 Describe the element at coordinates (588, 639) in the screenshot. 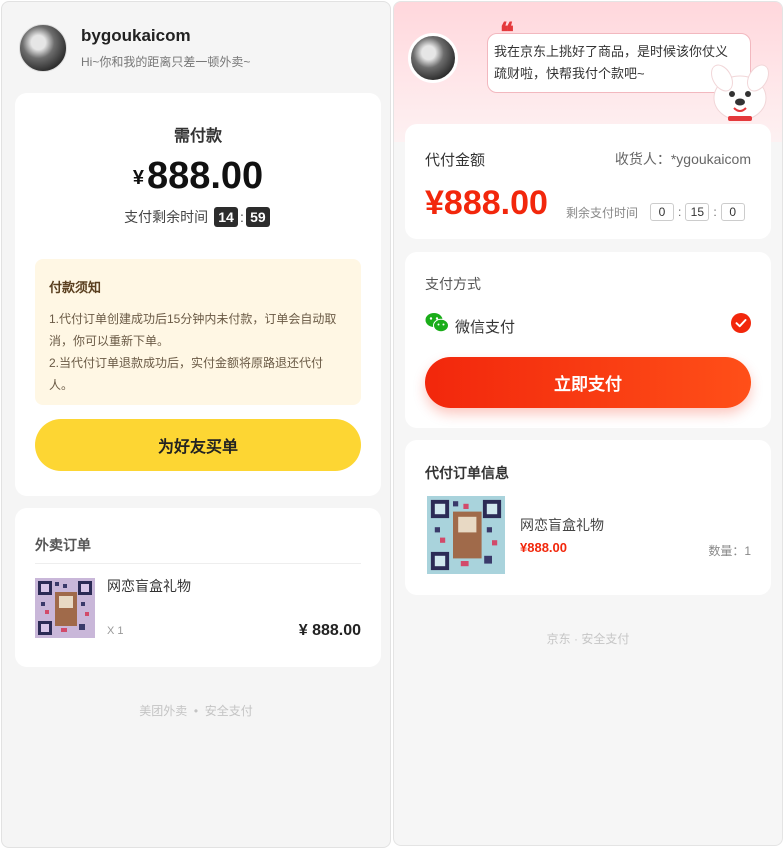

I see `footer: 京东 · 安全支付` at that location.